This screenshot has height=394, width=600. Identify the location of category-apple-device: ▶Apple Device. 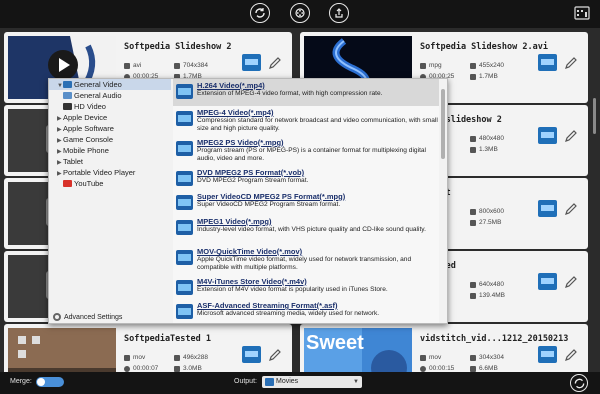
(110, 117).